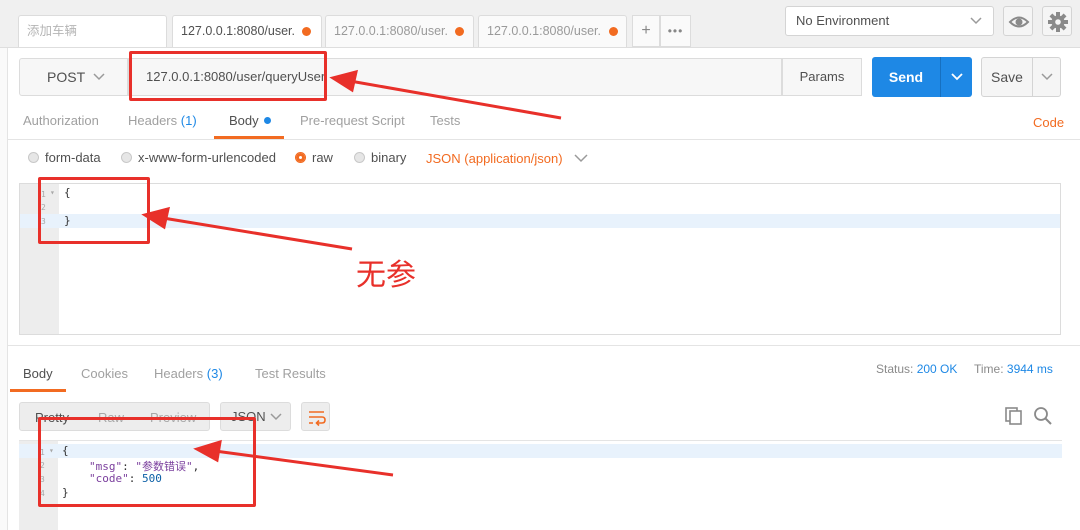 The width and height of the screenshot is (1080, 530). What do you see at coordinates (389, 157) in the screenshot?
I see `radio-label: binary` at bounding box center [389, 157].